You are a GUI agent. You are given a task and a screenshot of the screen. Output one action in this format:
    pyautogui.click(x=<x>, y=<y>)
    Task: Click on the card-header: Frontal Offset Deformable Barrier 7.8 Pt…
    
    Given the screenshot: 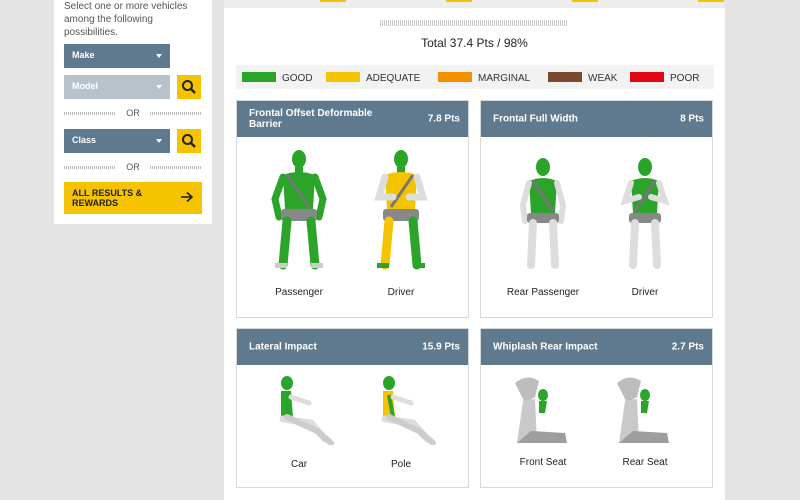 What is the action you would take?
    pyautogui.click(x=352, y=119)
    